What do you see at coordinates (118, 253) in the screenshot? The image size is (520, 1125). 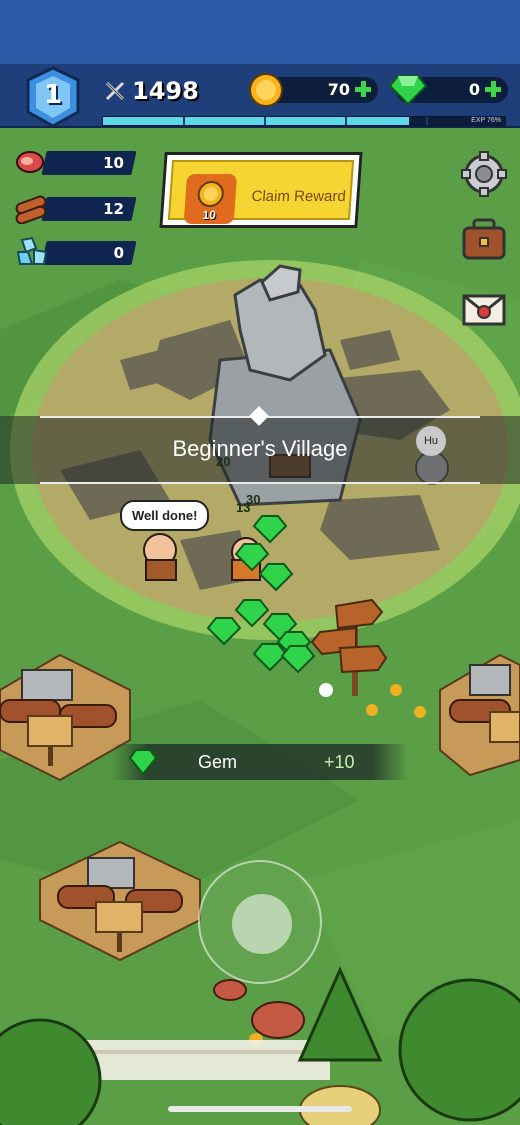 I see `crystal-value: 0` at bounding box center [118, 253].